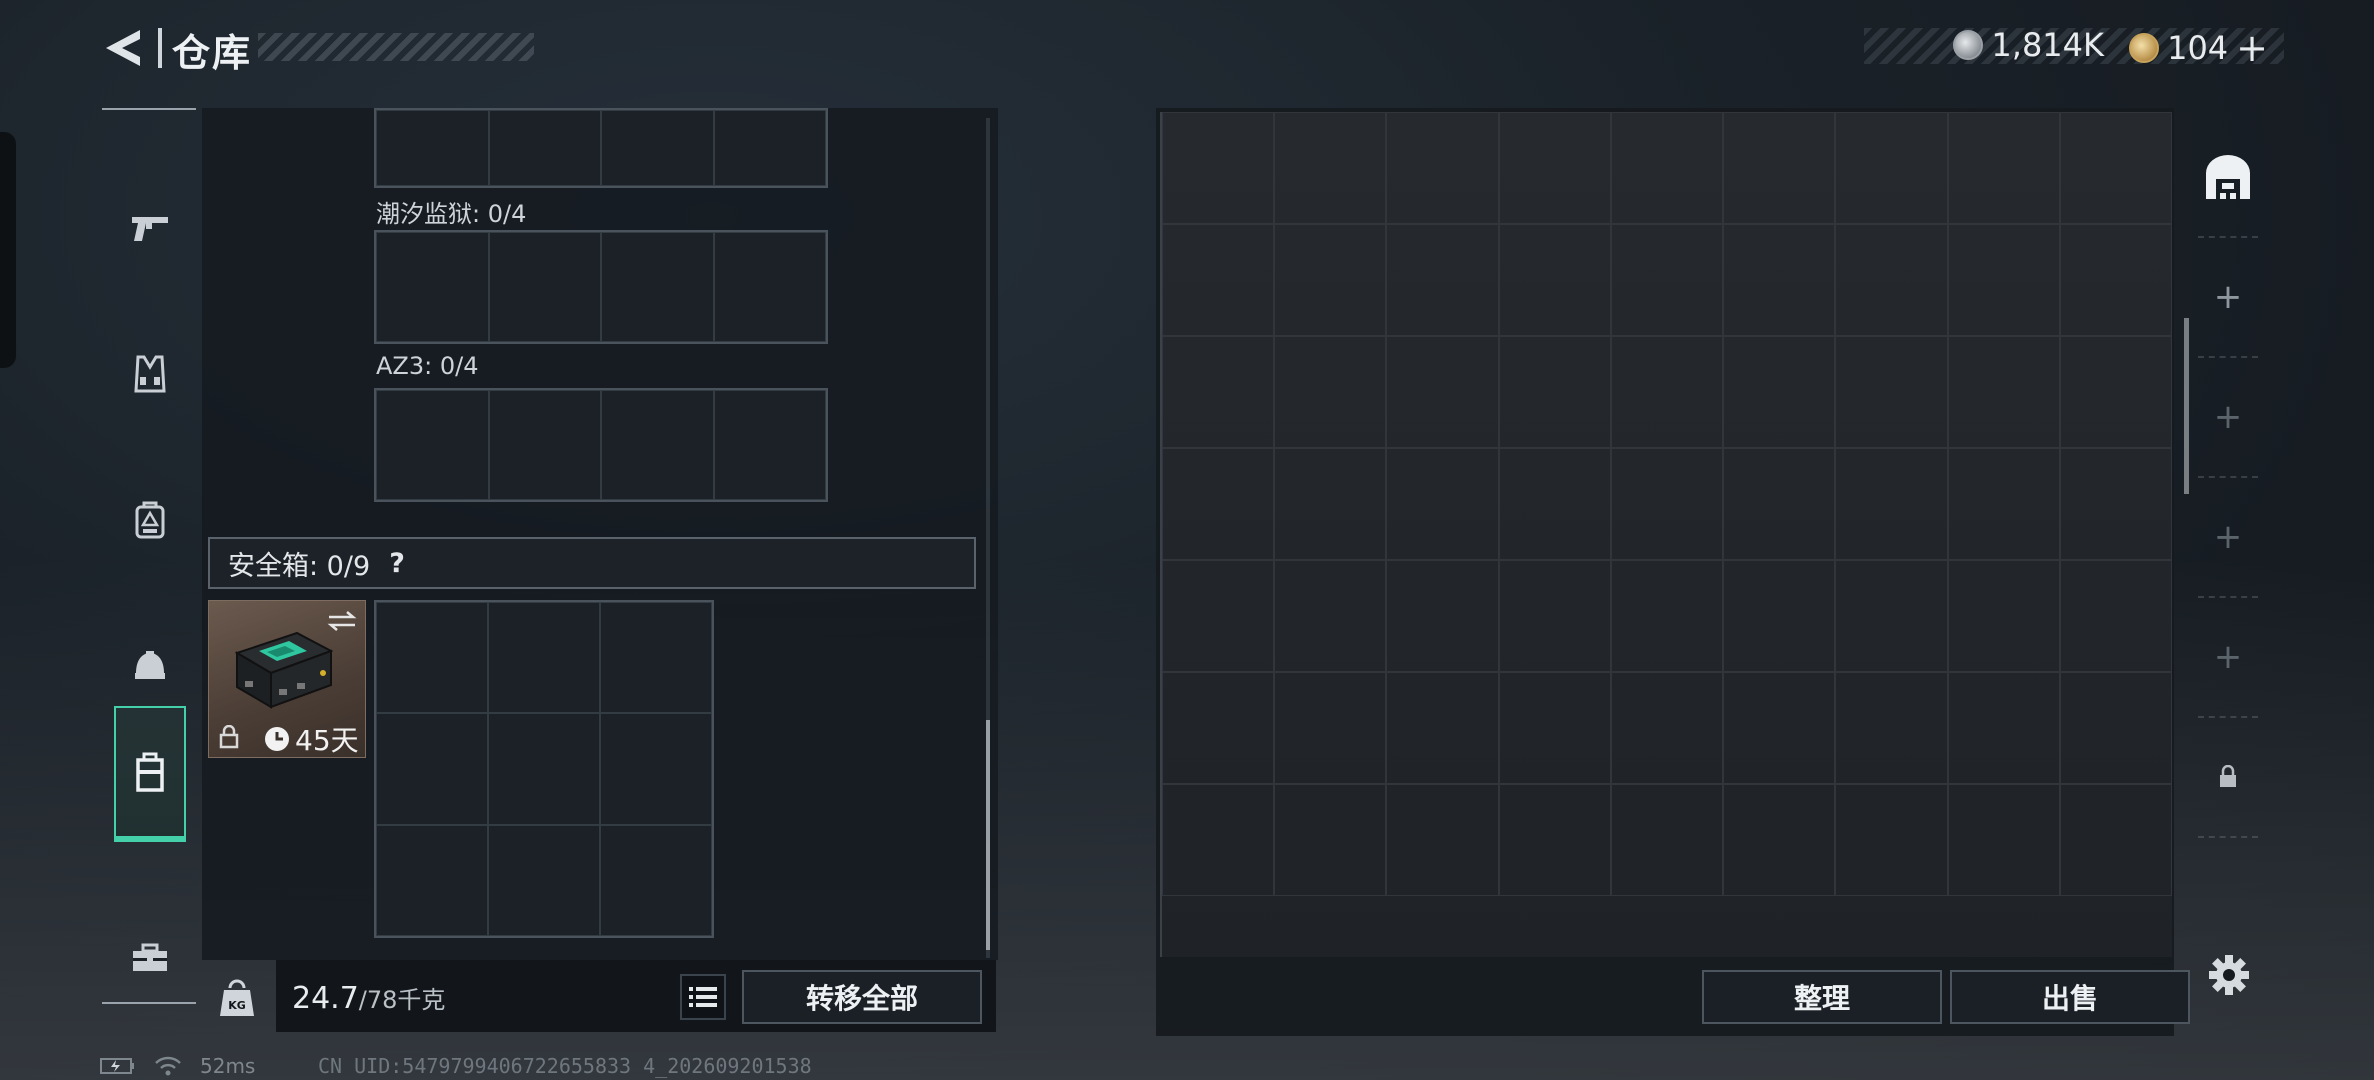 The width and height of the screenshot is (2374, 1080). I want to click on sell-button: 出售, so click(2070, 997).